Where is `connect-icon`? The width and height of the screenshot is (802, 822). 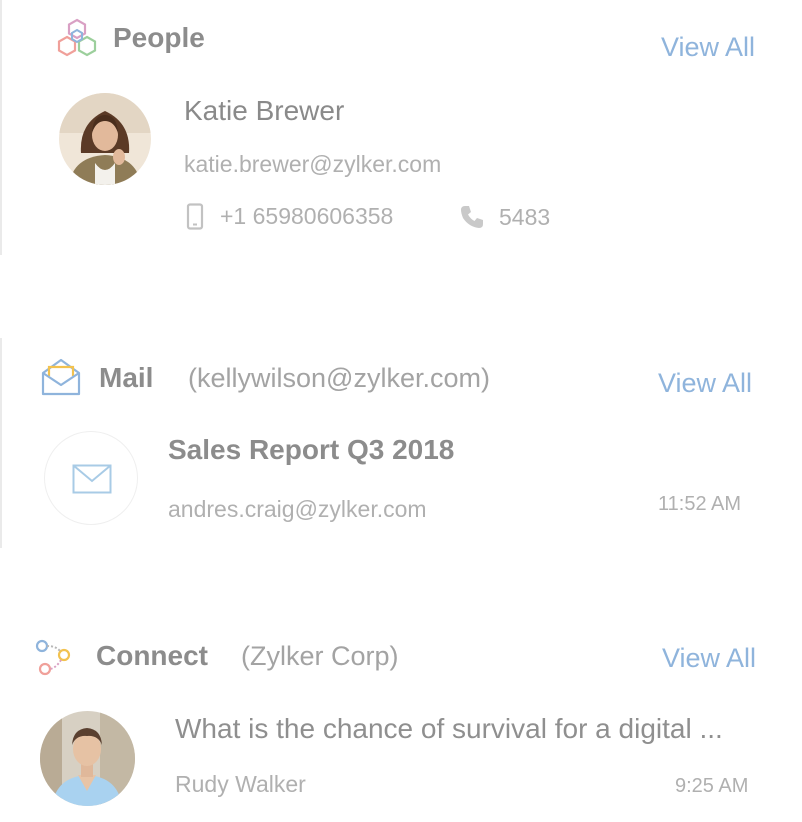 connect-icon is located at coordinates (54, 658).